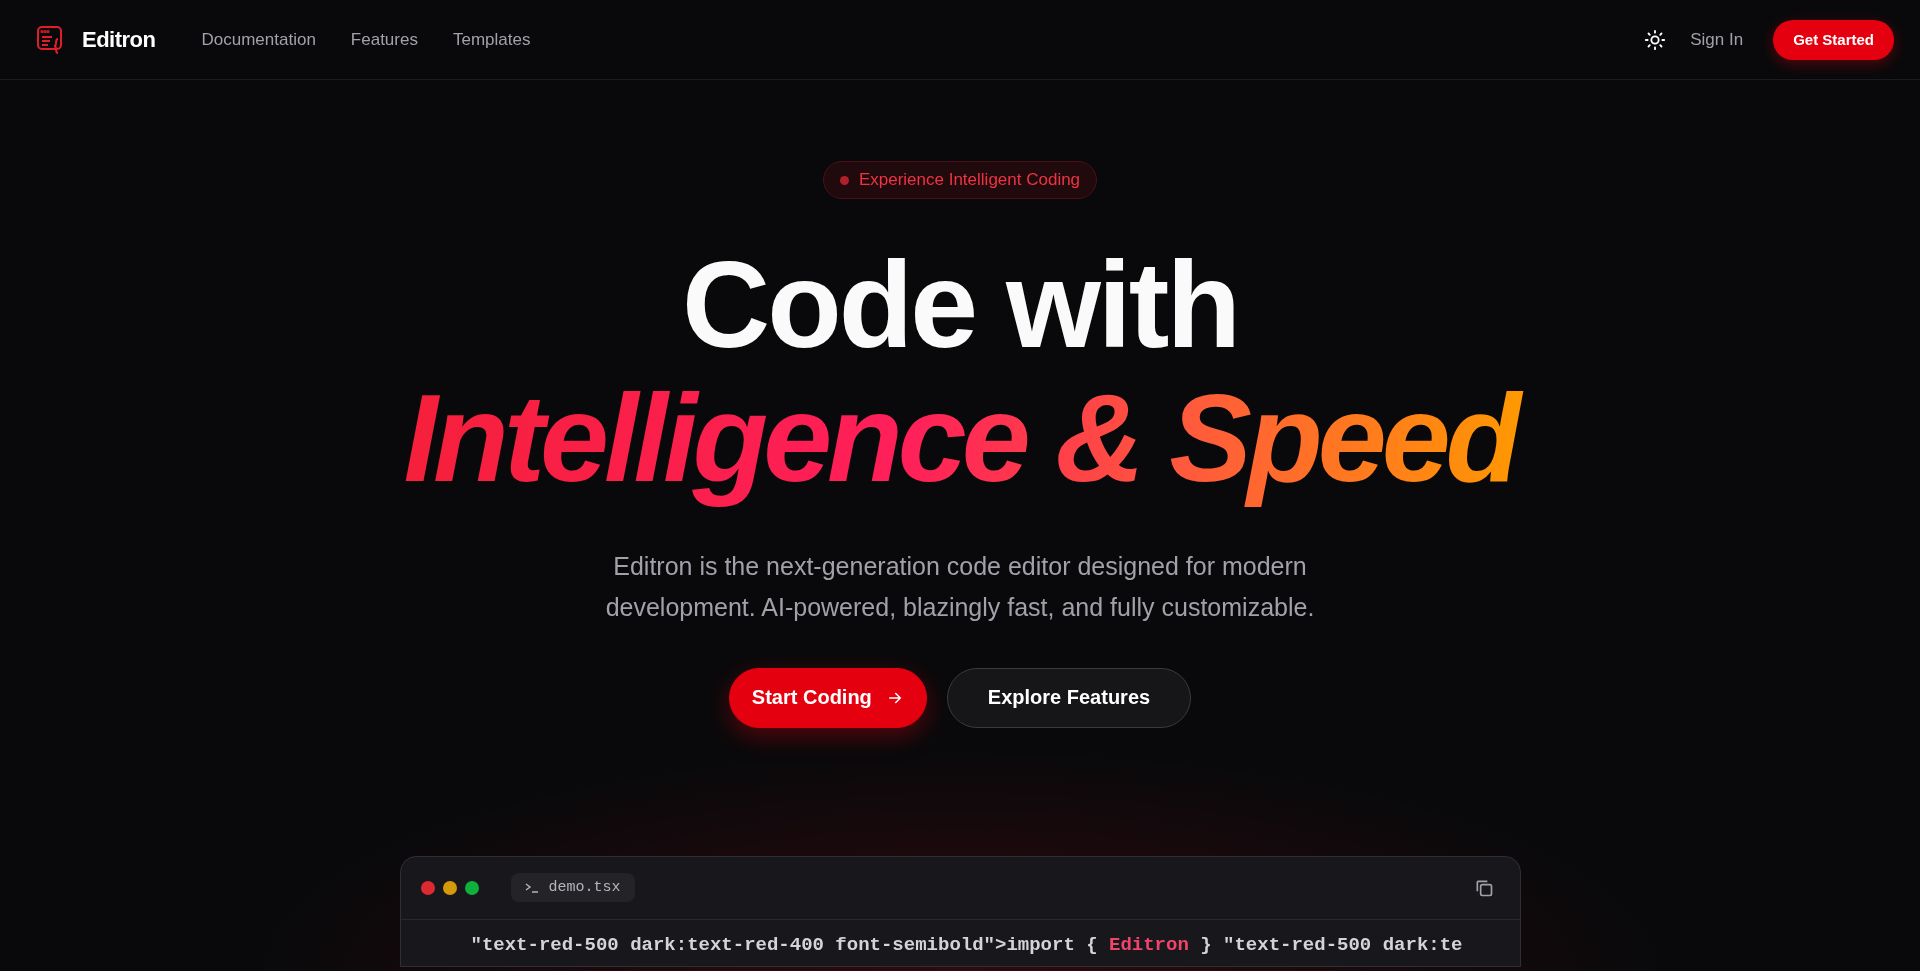 This screenshot has width=1920, height=971. What do you see at coordinates (844, 180) in the screenshot?
I see `badge-dot` at bounding box center [844, 180].